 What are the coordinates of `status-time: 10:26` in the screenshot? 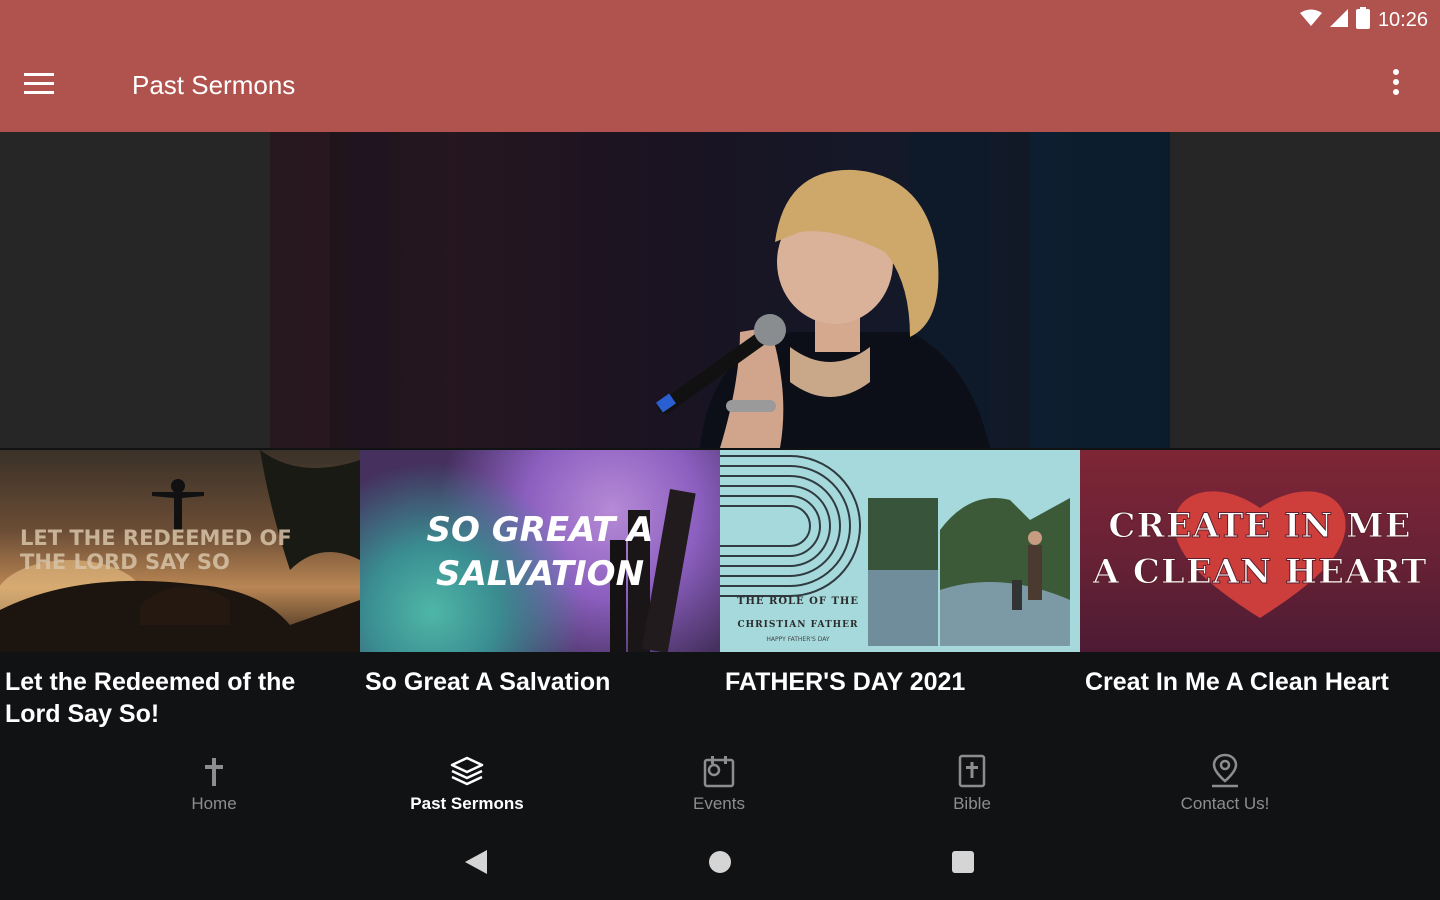 It's located at (1402, 19).